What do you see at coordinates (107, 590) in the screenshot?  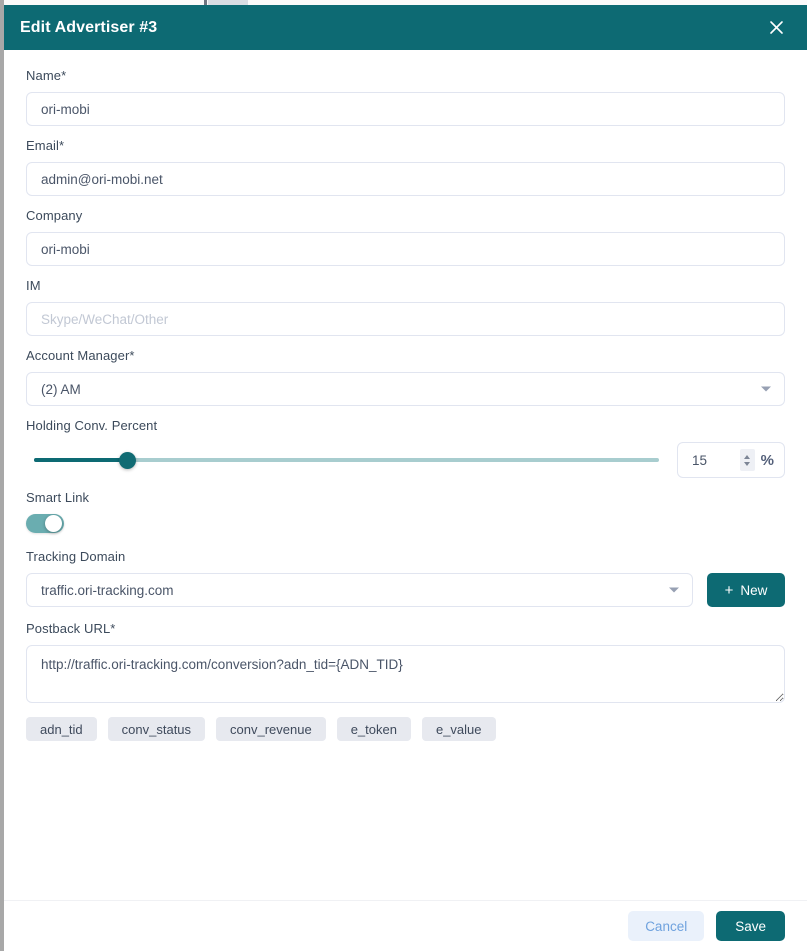 I see `tracking-domain-value: traffic.ori-tracking.com` at bounding box center [107, 590].